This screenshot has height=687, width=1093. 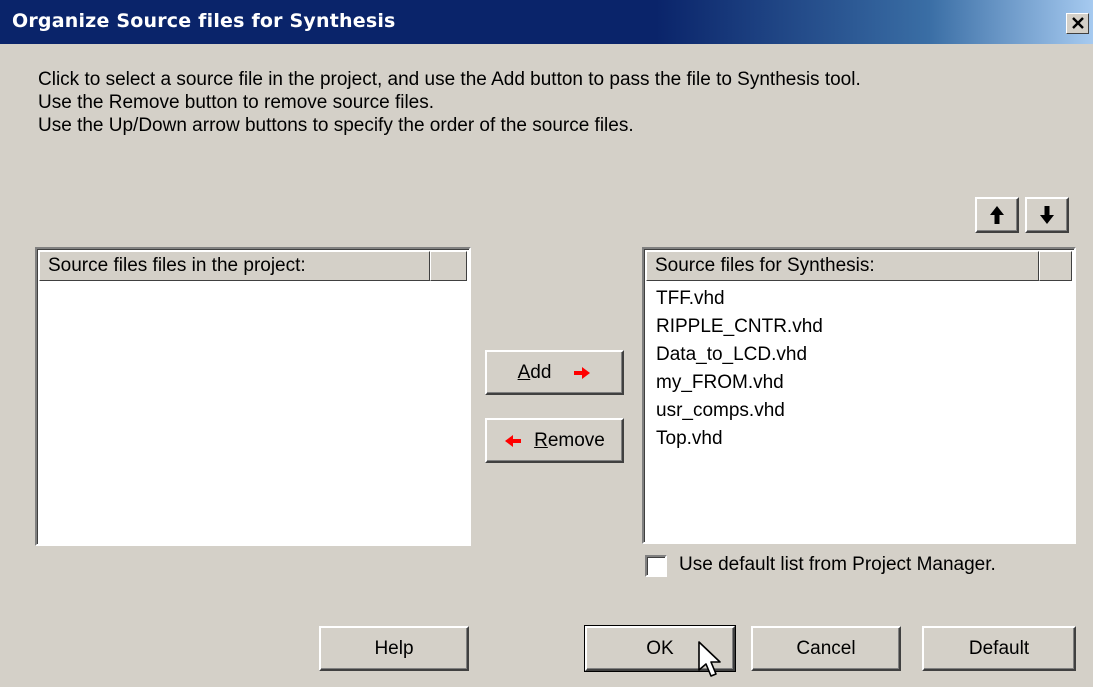 I want to click on move-up-button, so click(x=997, y=215).